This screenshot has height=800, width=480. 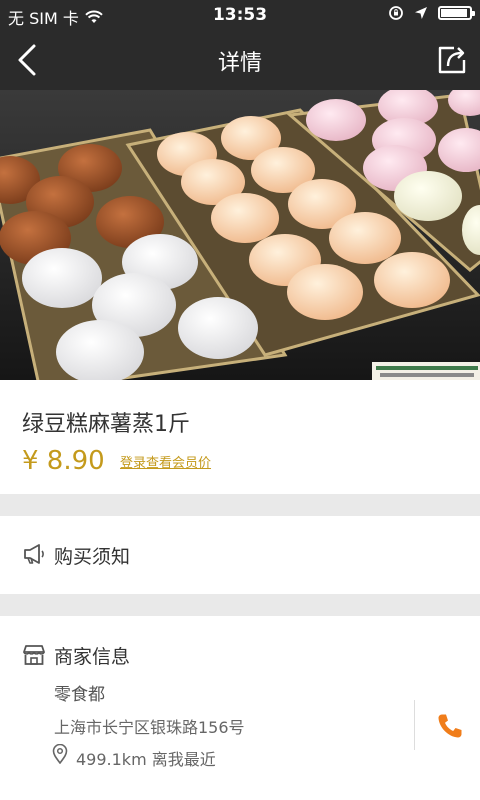 I want to click on merchant-name: 零食都, so click(x=79, y=692).